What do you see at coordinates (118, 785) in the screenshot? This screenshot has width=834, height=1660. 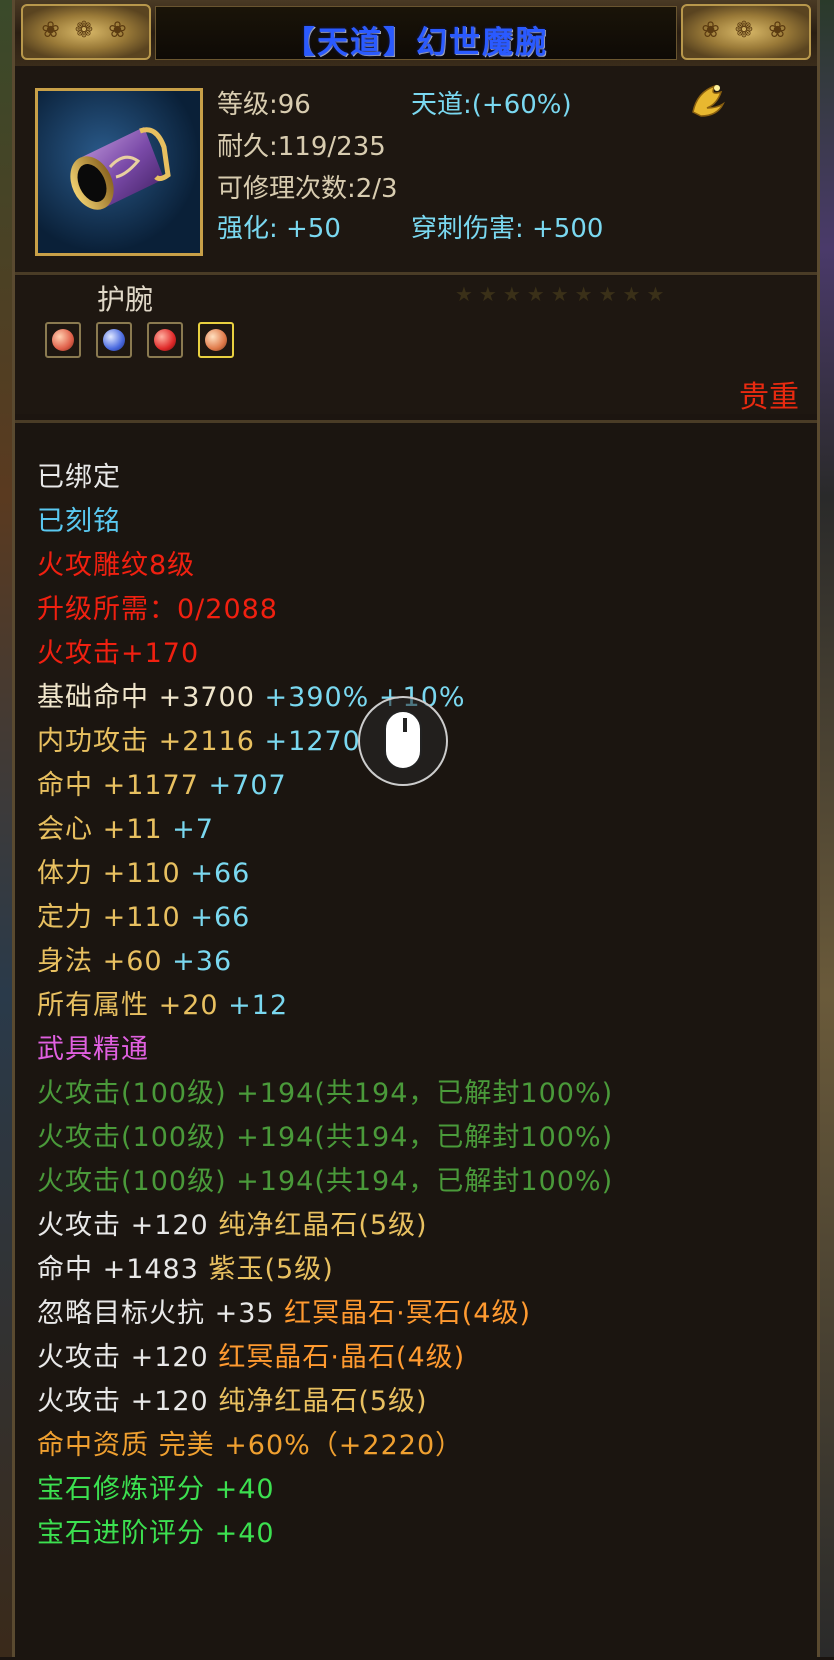 I see `hit: 命中 +1177` at bounding box center [118, 785].